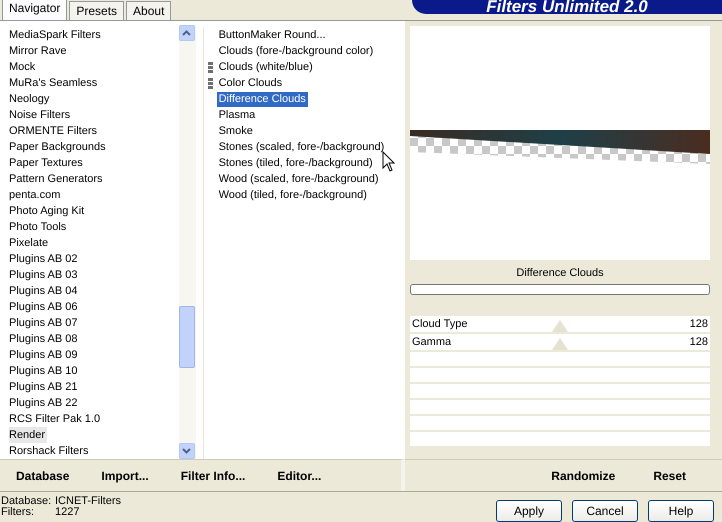  What do you see at coordinates (235, 131) in the screenshot?
I see `filter-item: Smoke` at bounding box center [235, 131].